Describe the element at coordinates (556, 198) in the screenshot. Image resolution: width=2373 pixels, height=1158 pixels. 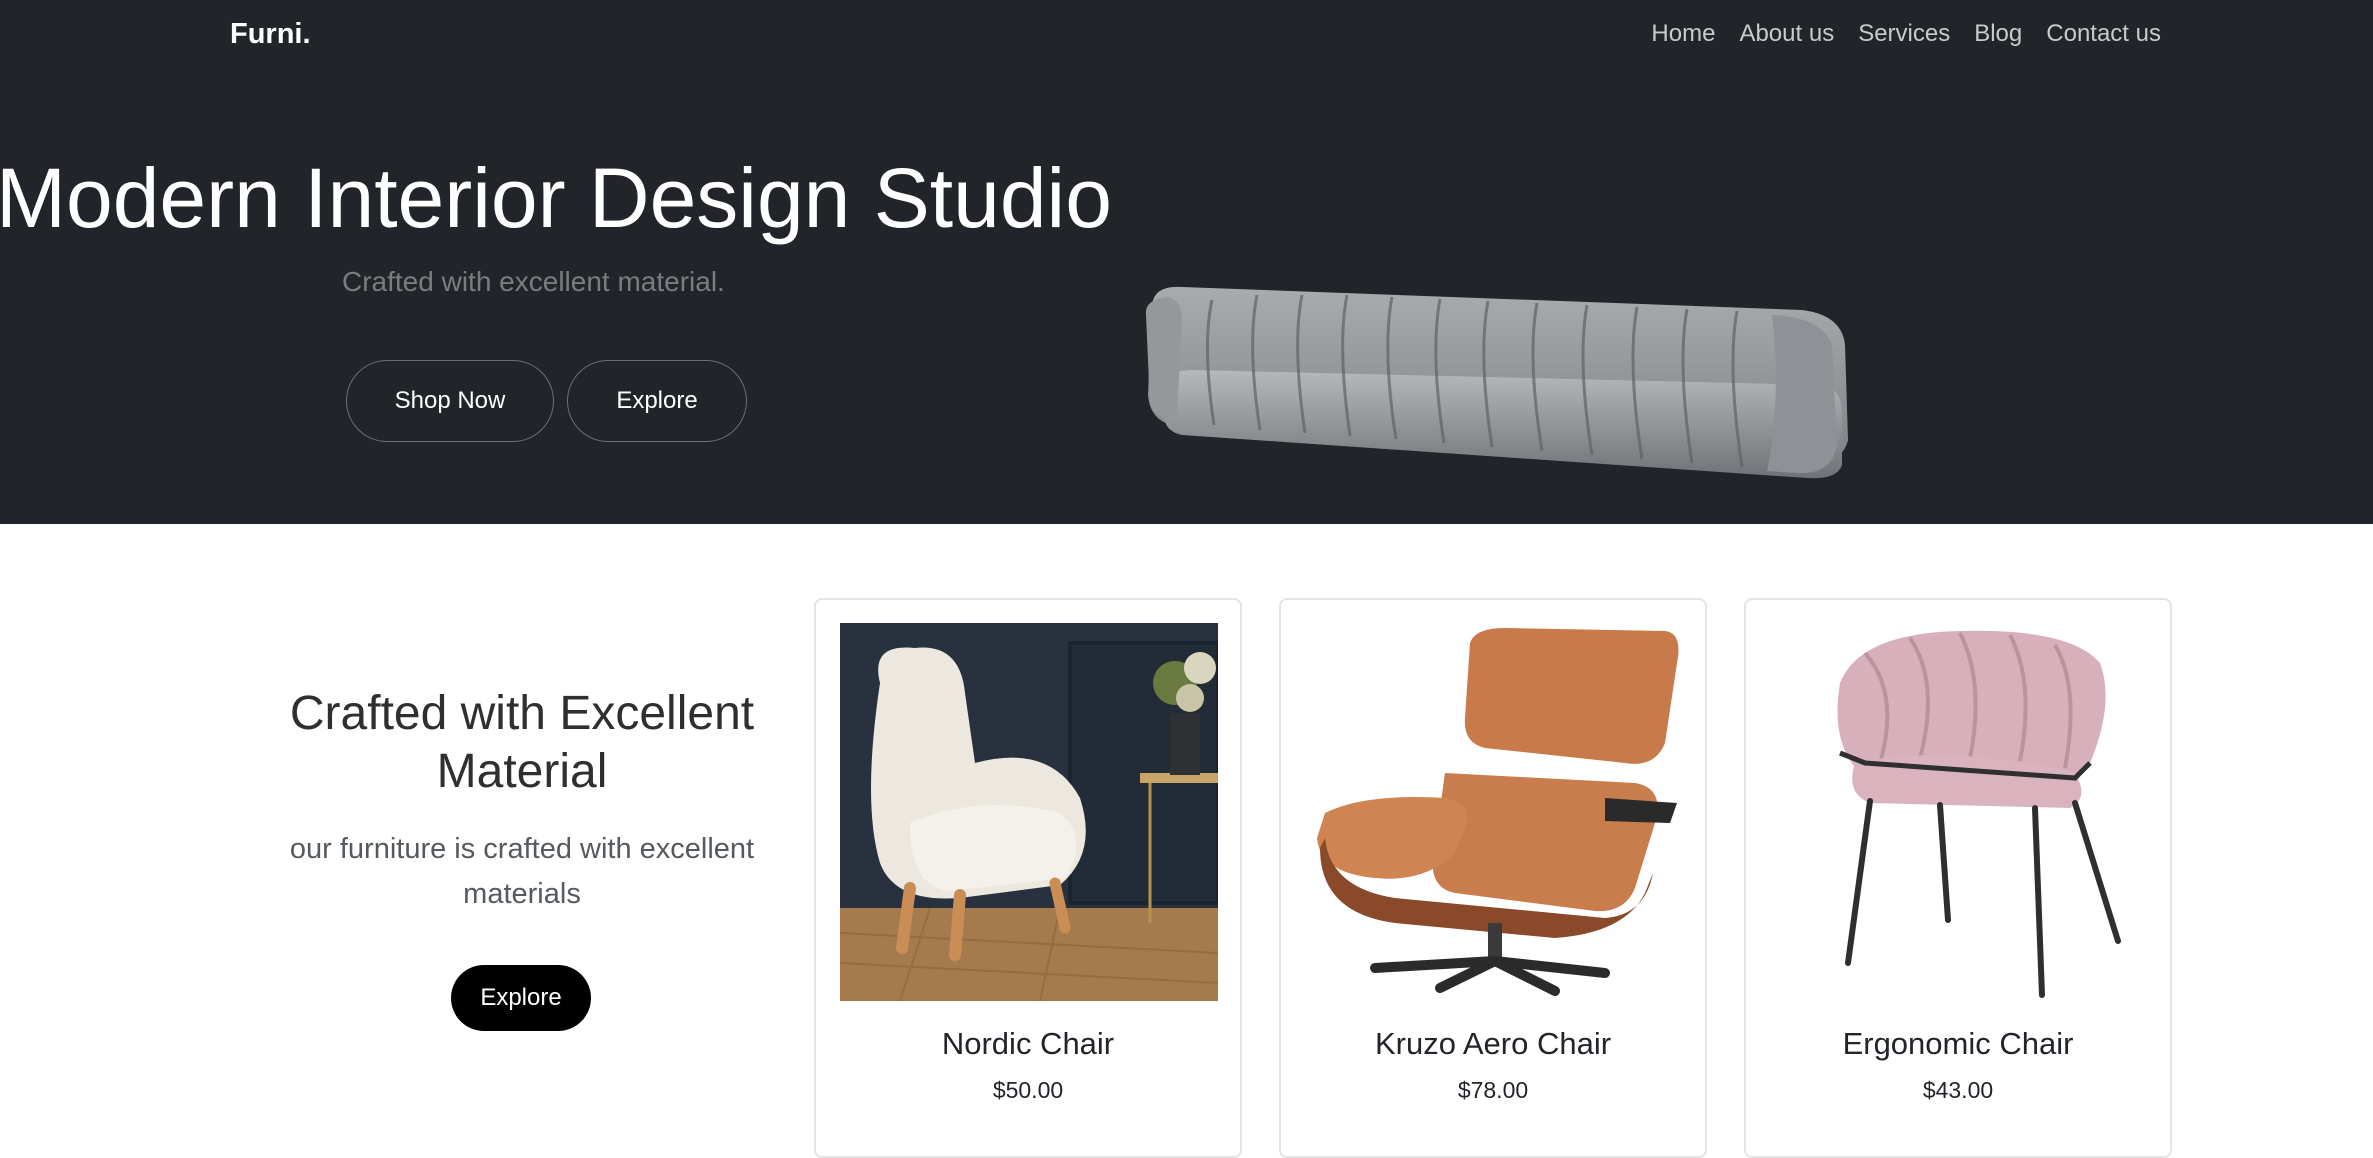
I see `hero-title: Modern Interior Design Studio` at that location.